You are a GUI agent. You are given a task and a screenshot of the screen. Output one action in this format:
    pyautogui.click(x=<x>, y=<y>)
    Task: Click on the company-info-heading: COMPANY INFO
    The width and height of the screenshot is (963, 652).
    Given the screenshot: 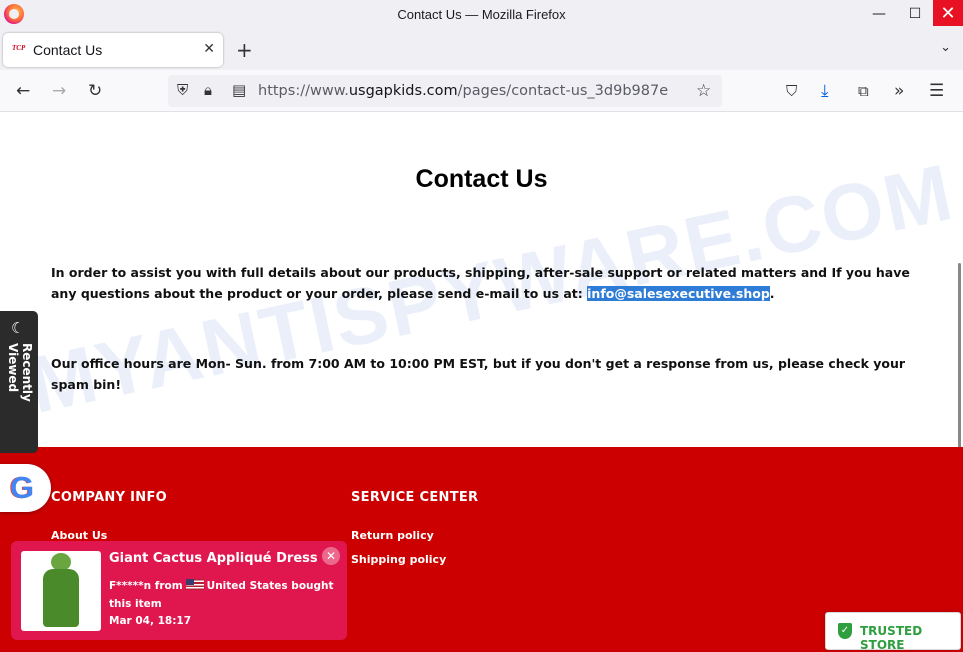 What is the action you would take?
    pyautogui.click(x=109, y=497)
    